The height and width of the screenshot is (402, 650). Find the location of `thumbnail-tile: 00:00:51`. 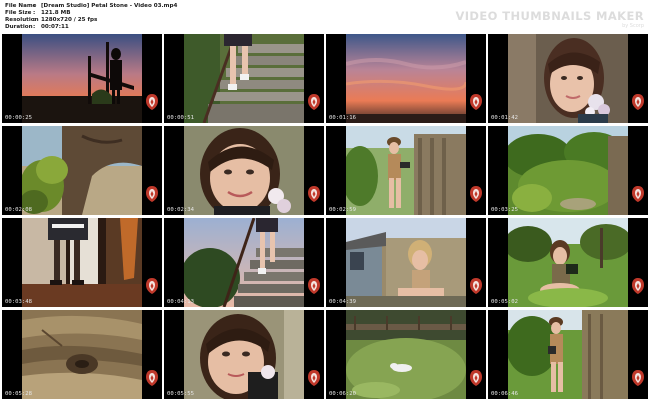

thumbnail-tile: 00:00:51 is located at coordinates (244, 78).